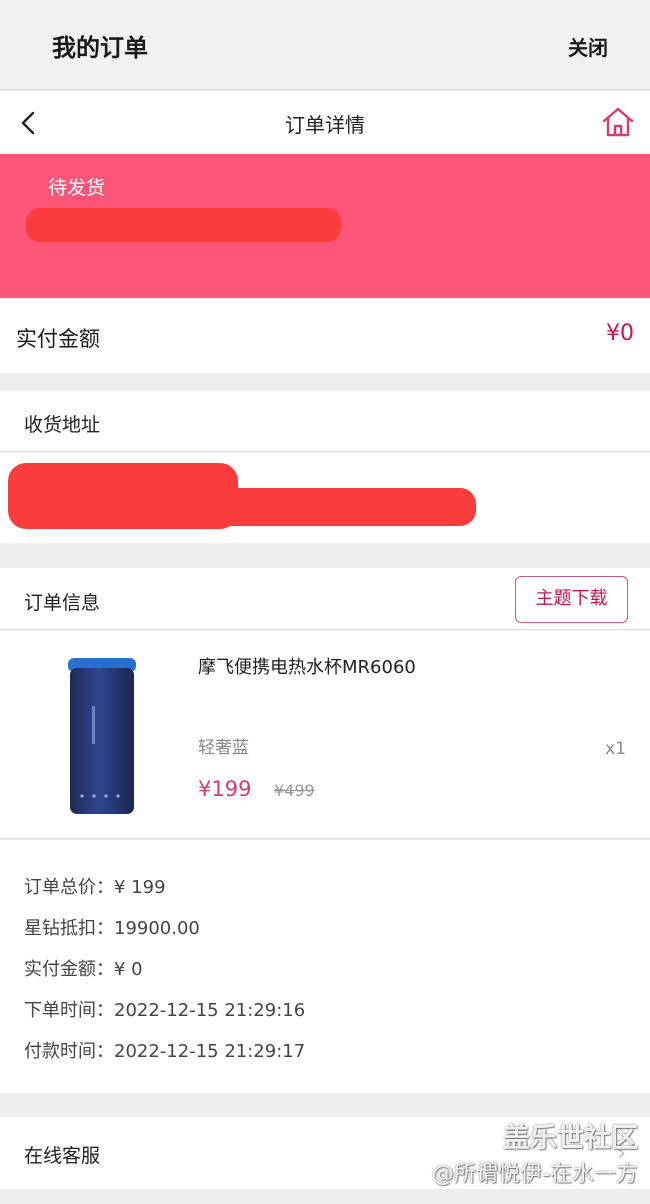 Image resolution: width=650 pixels, height=1204 pixels. What do you see at coordinates (325, 599) in the screenshot?
I see `order-info-header: 订单信息 主题下载` at bounding box center [325, 599].